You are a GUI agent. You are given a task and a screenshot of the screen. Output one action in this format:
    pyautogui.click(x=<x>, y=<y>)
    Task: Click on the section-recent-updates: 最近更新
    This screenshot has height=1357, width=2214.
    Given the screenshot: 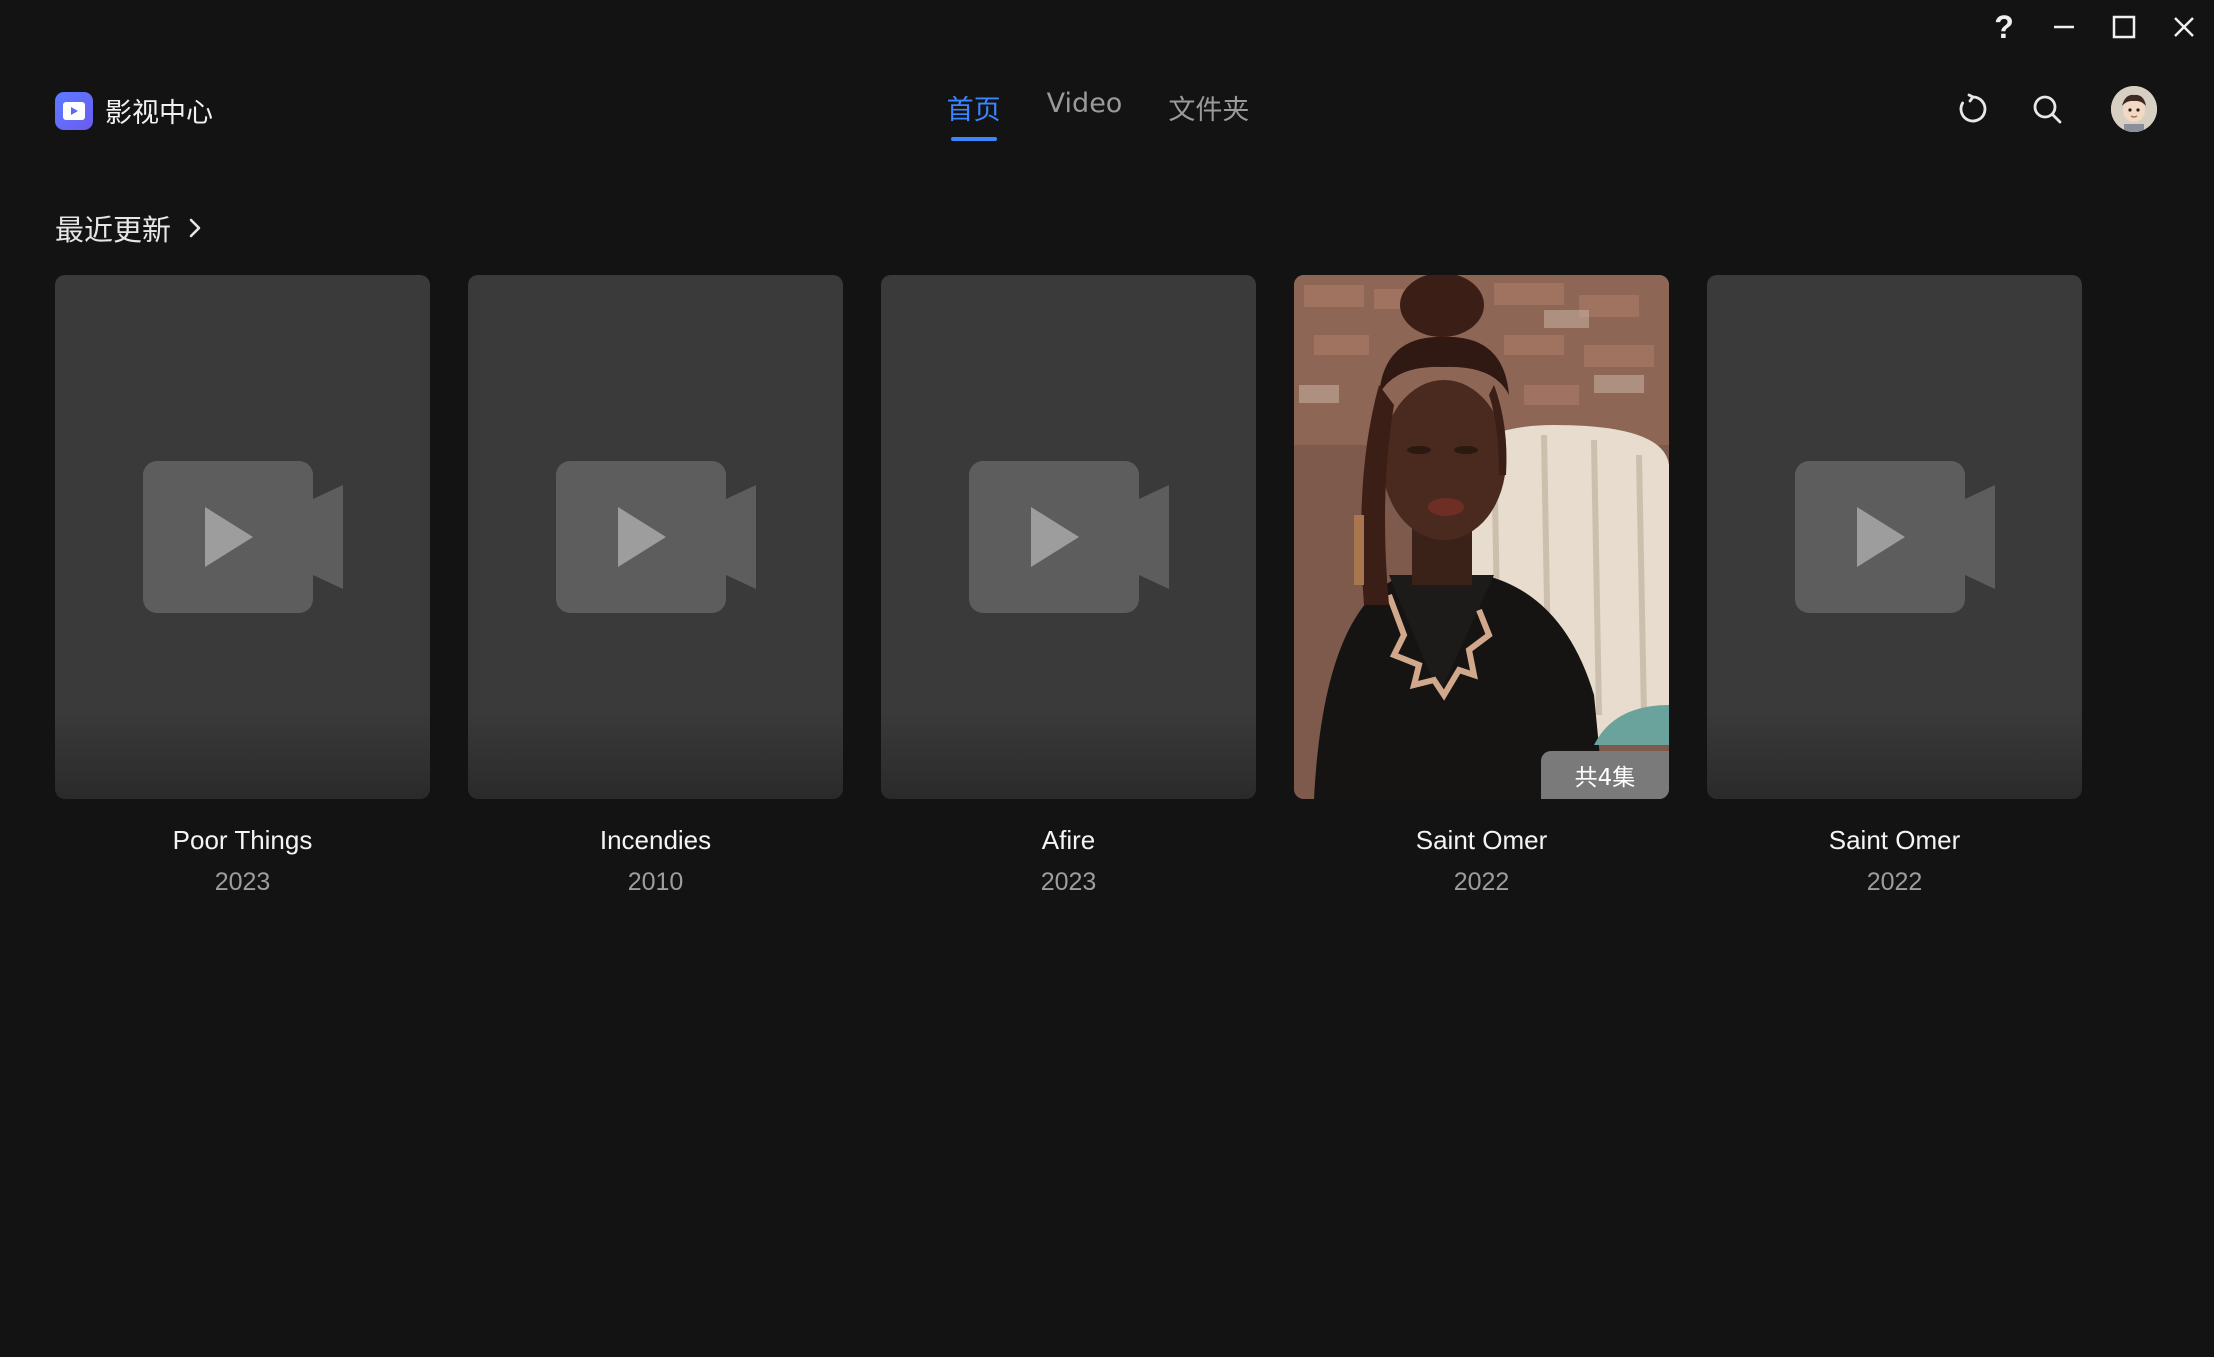 What is the action you would take?
    pyautogui.click(x=130, y=228)
    